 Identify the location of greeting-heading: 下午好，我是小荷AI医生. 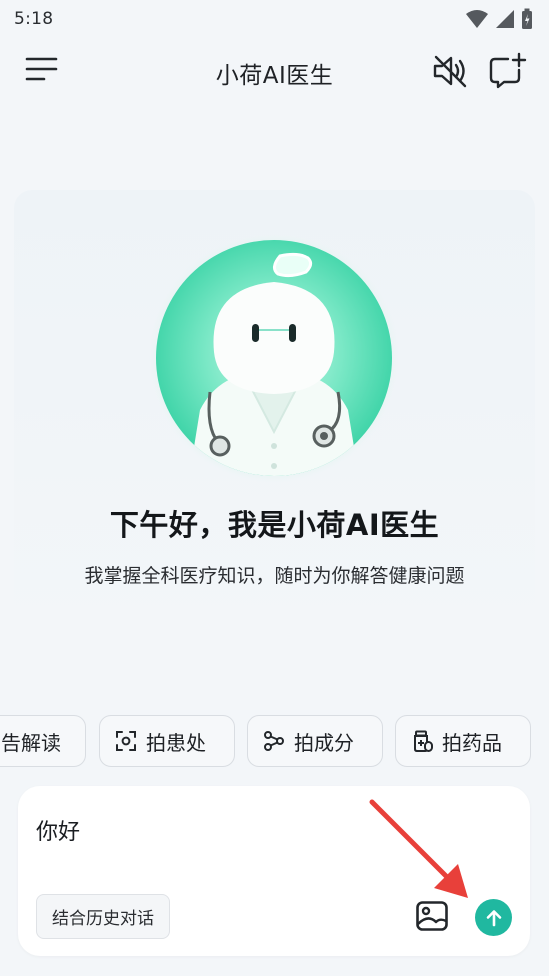
(274, 525).